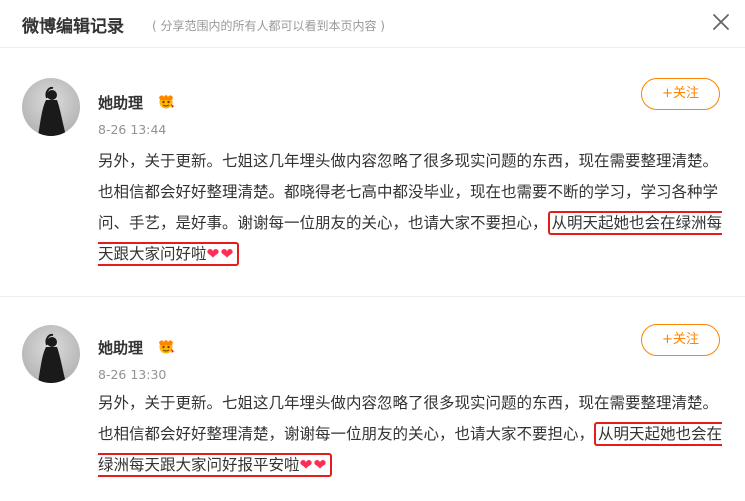 This screenshot has width=745, height=501. Describe the element at coordinates (721, 22) in the screenshot. I see `close-icon` at that location.